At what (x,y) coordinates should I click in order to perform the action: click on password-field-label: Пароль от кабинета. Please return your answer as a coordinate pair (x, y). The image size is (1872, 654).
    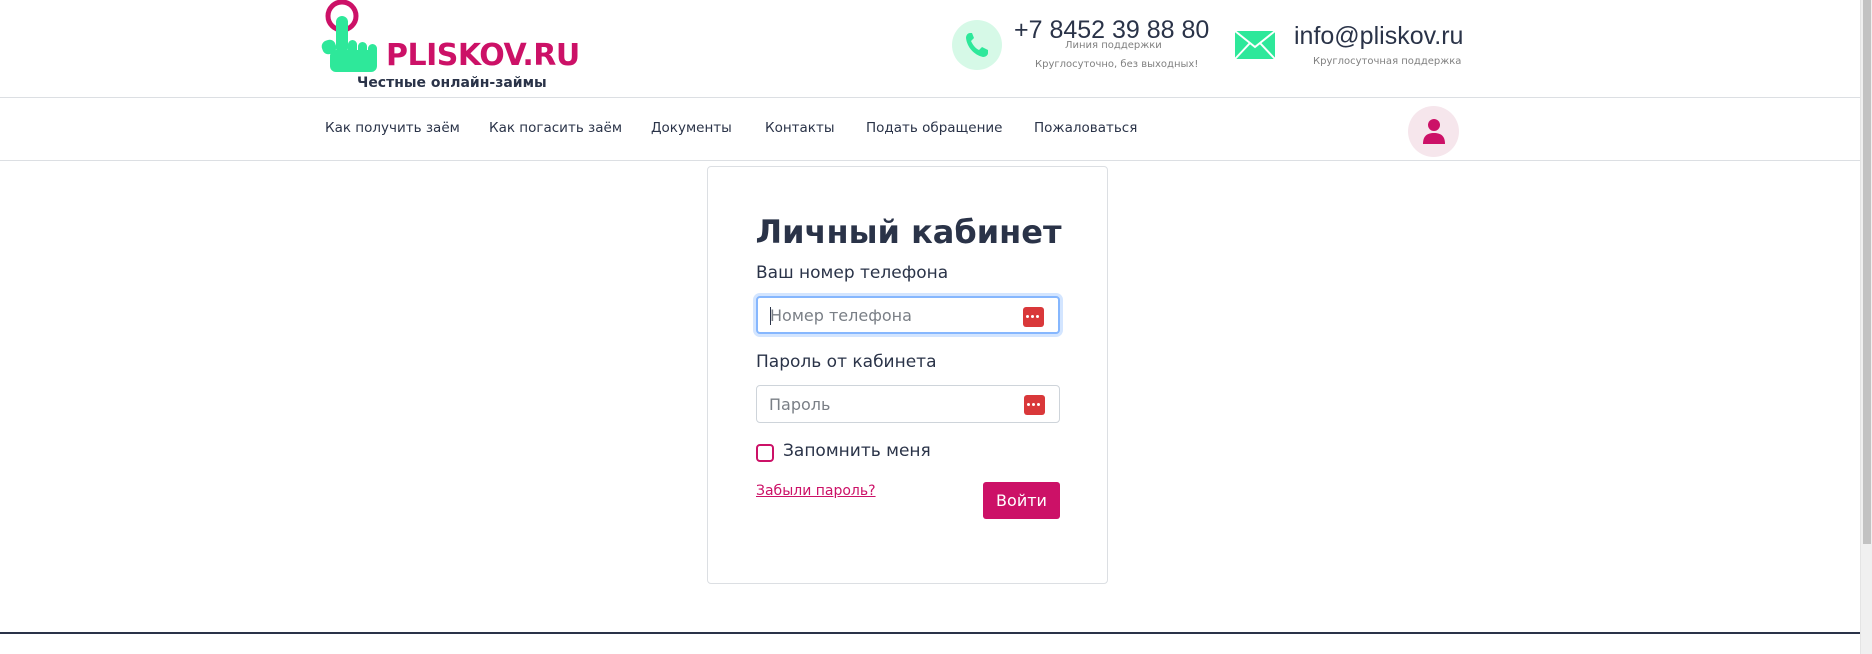
    Looking at the image, I should click on (846, 362).